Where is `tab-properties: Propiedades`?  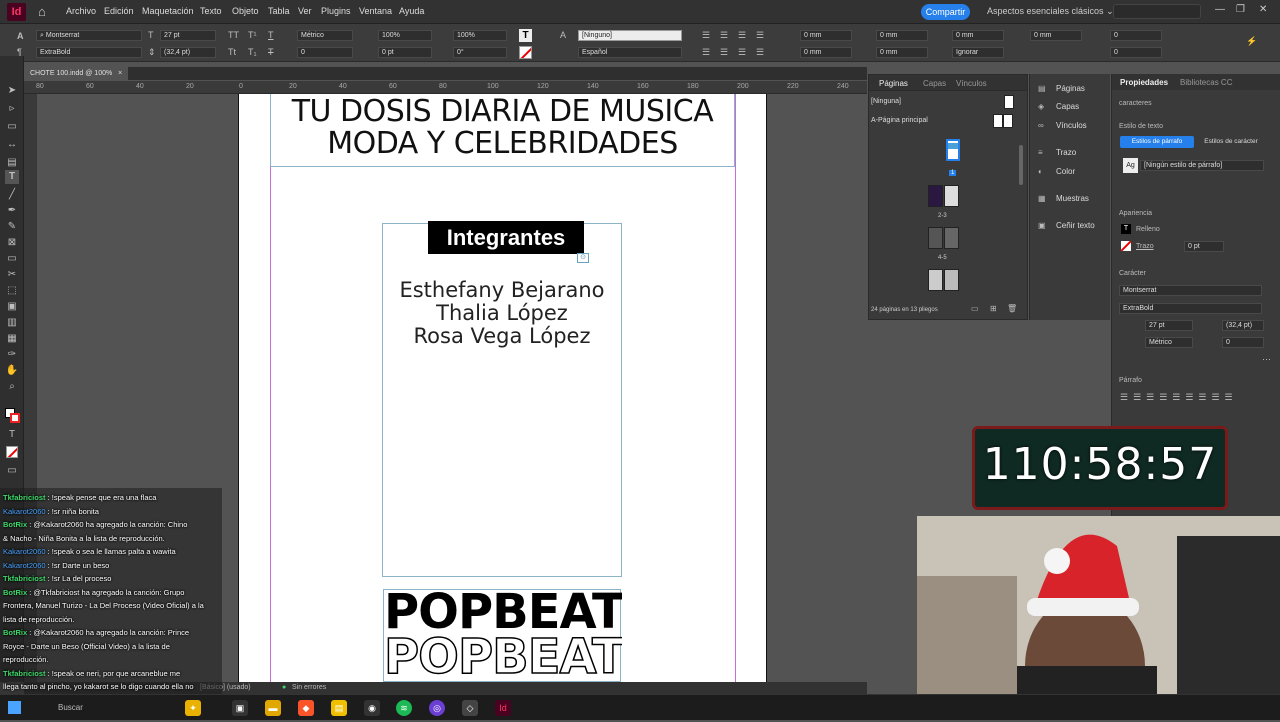 tab-properties: Propiedades is located at coordinates (1144, 82).